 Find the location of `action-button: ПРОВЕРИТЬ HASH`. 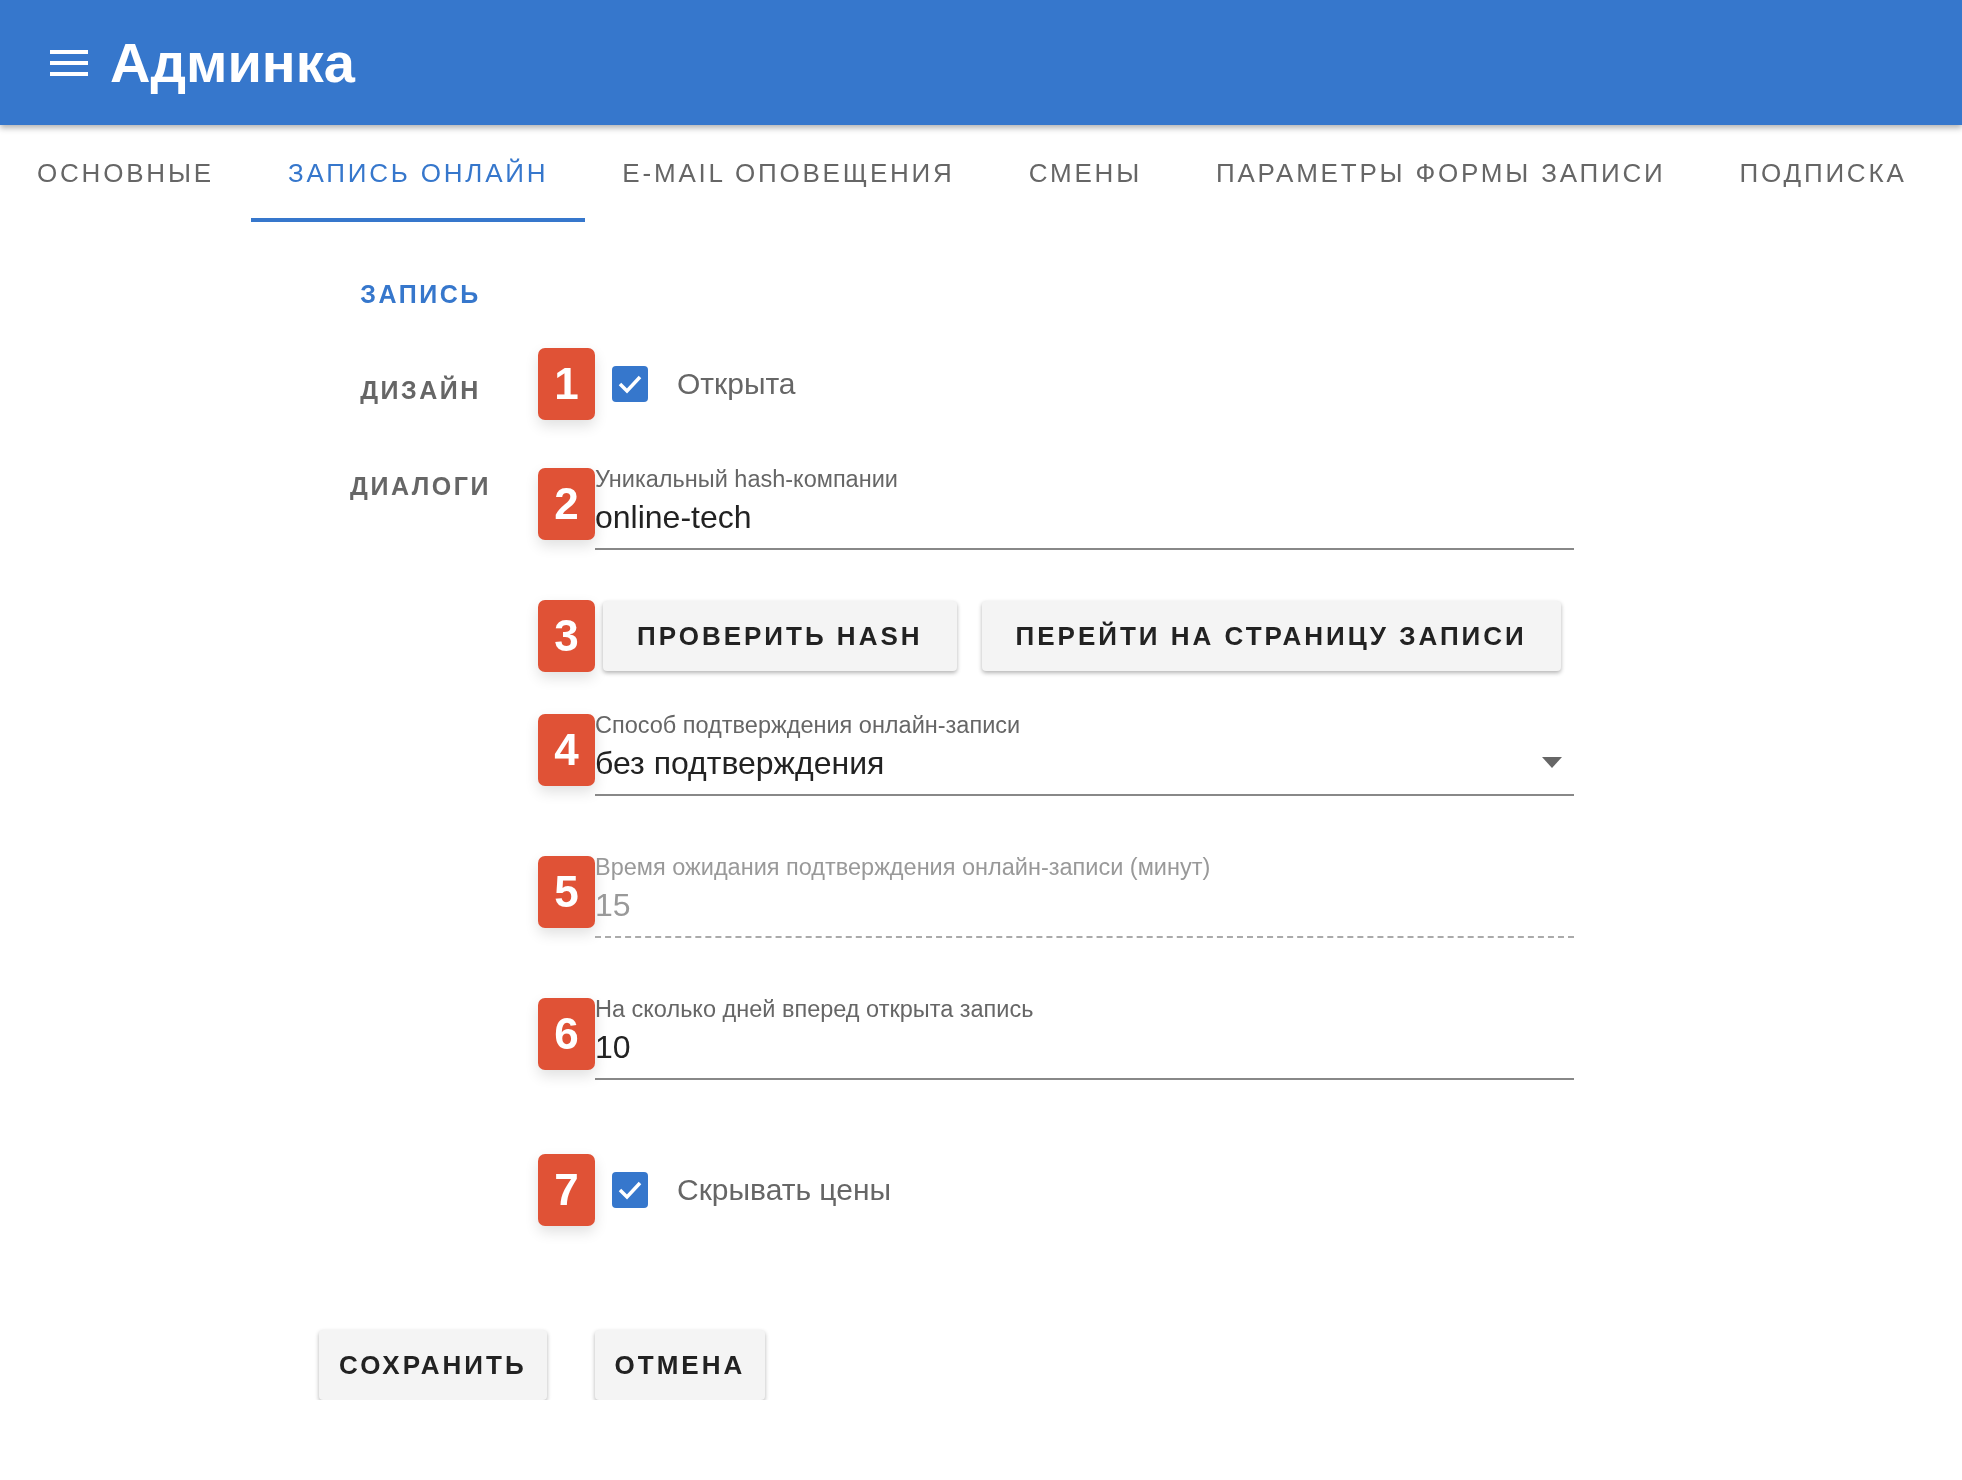

action-button: ПРОВЕРИТЬ HASH is located at coordinates (780, 636).